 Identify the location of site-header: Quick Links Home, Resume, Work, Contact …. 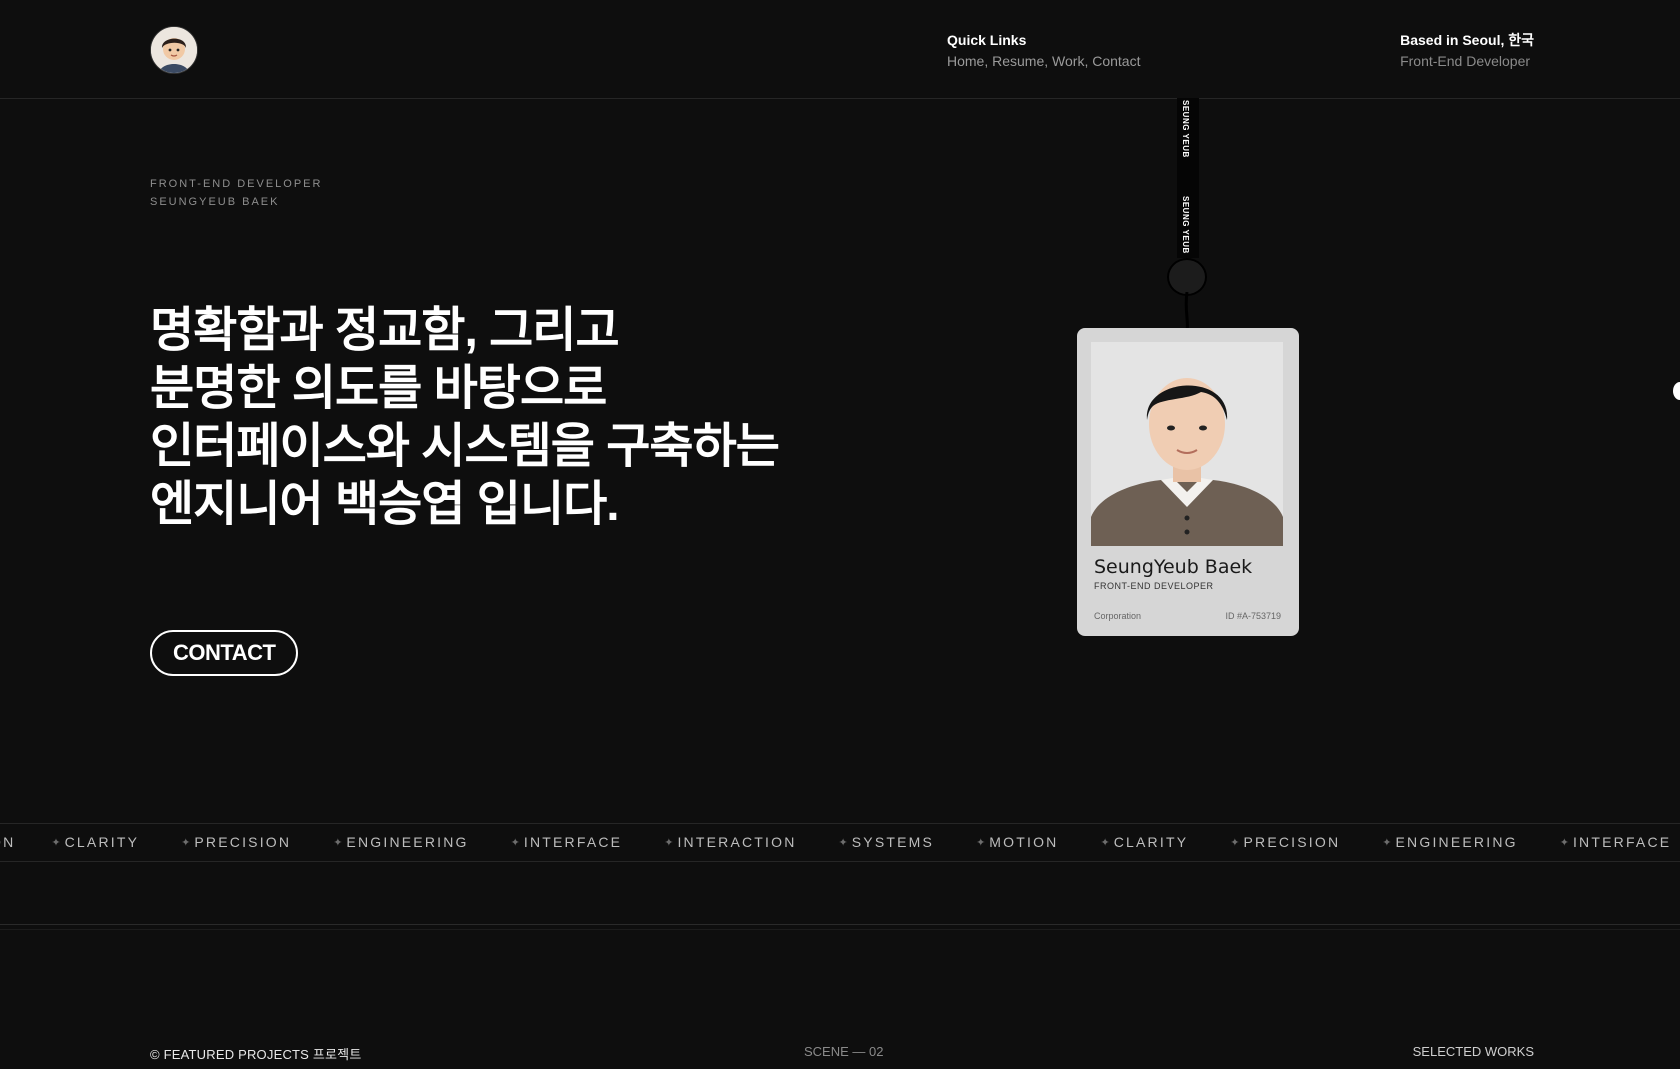
(840, 49).